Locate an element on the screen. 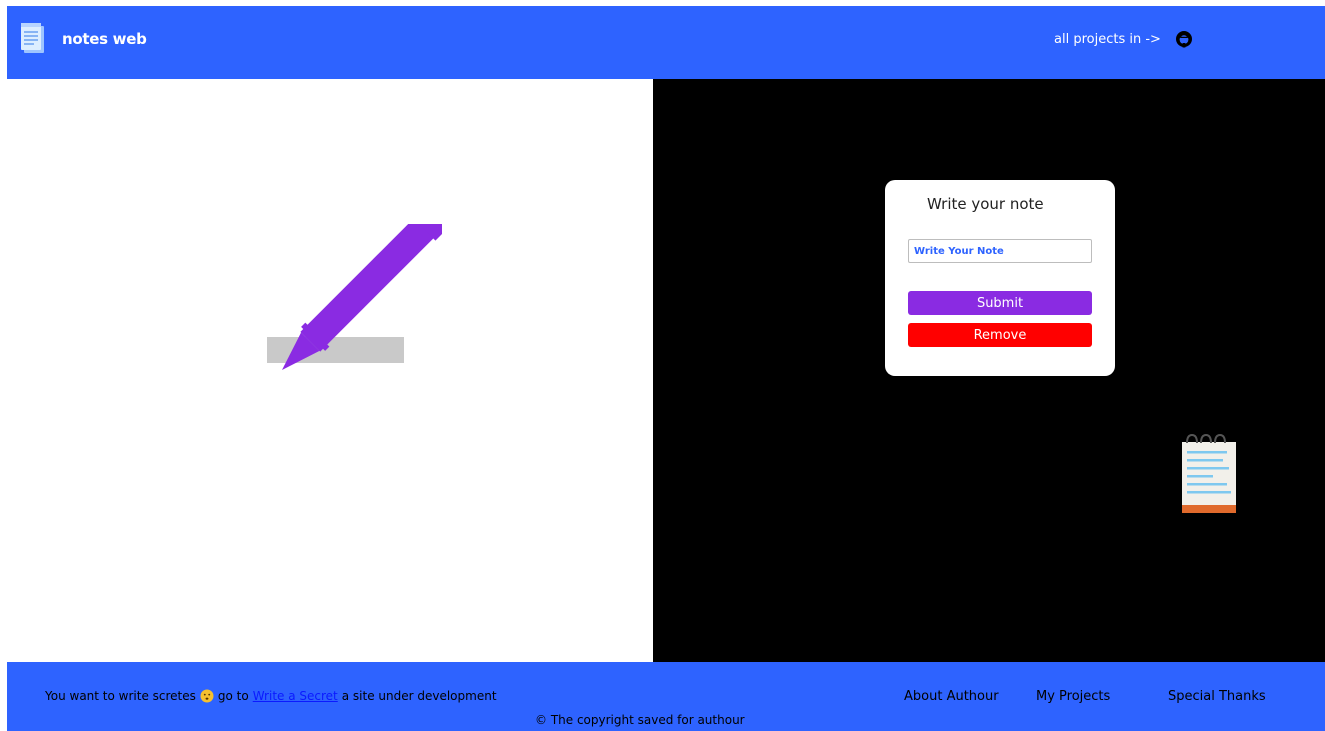  github-icon is located at coordinates (1184, 39).